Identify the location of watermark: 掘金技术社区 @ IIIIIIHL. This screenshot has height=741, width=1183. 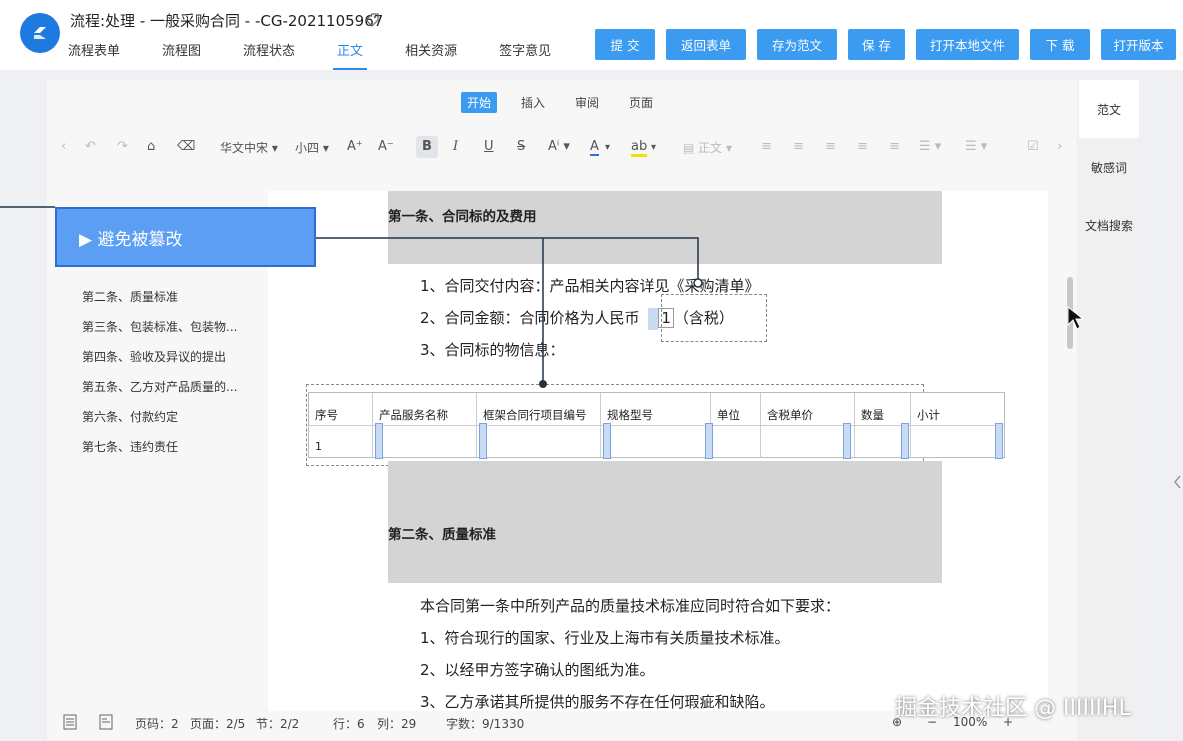
(1013, 708).